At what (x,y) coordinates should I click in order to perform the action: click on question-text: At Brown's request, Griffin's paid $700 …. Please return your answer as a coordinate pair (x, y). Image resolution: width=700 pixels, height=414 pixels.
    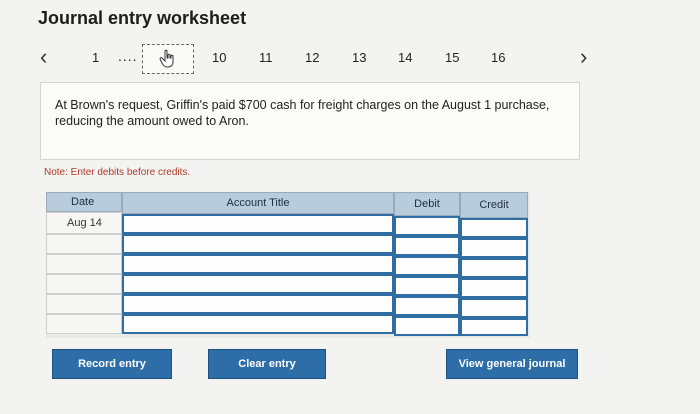
    Looking at the image, I should click on (310, 121).